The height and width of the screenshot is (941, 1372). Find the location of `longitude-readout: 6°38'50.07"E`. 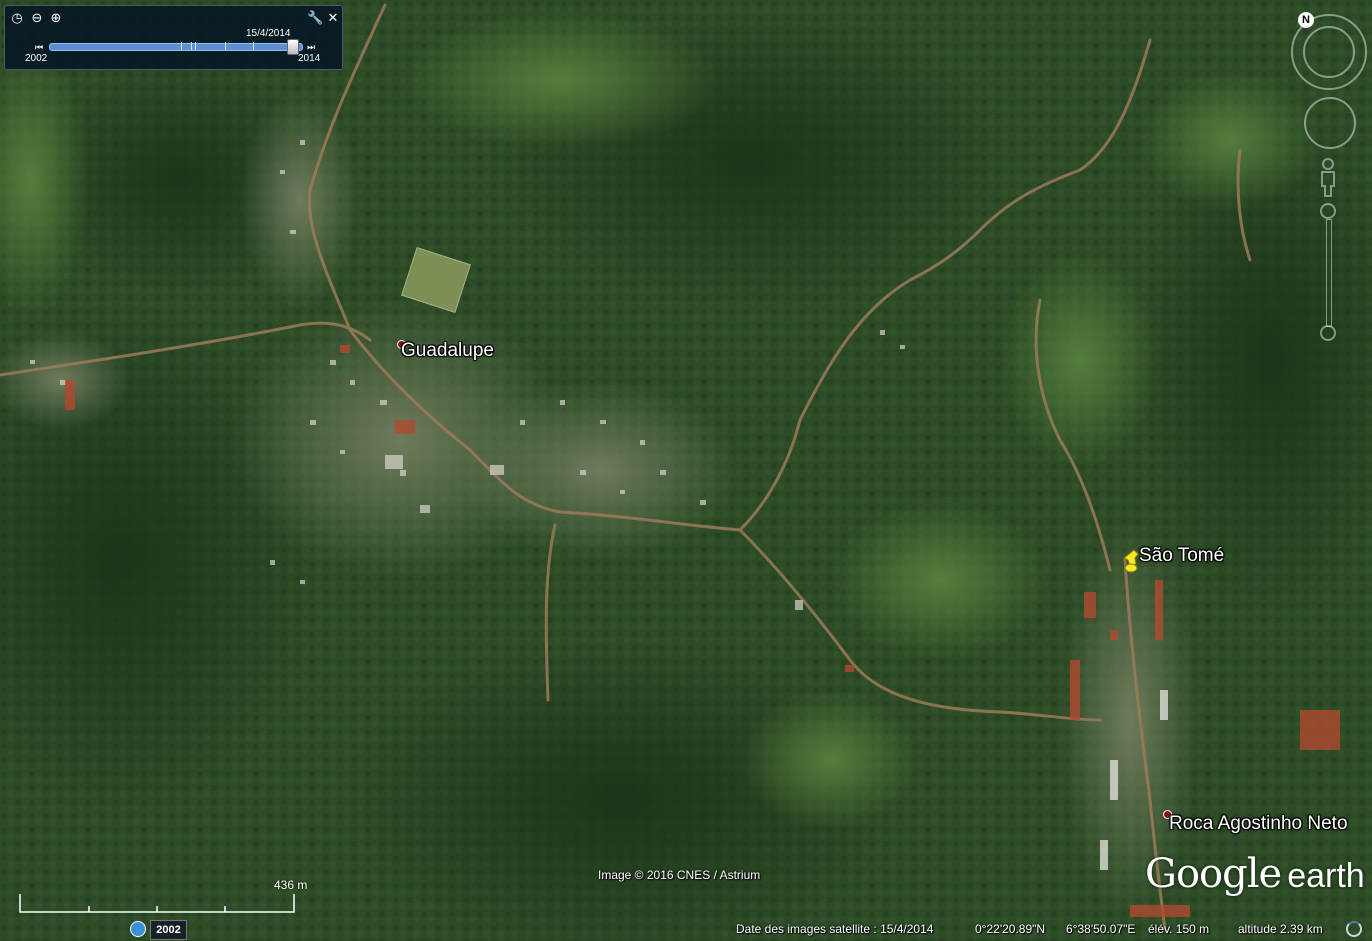

longitude-readout: 6°38'50.07"E is located at coordinates (1101, 929).